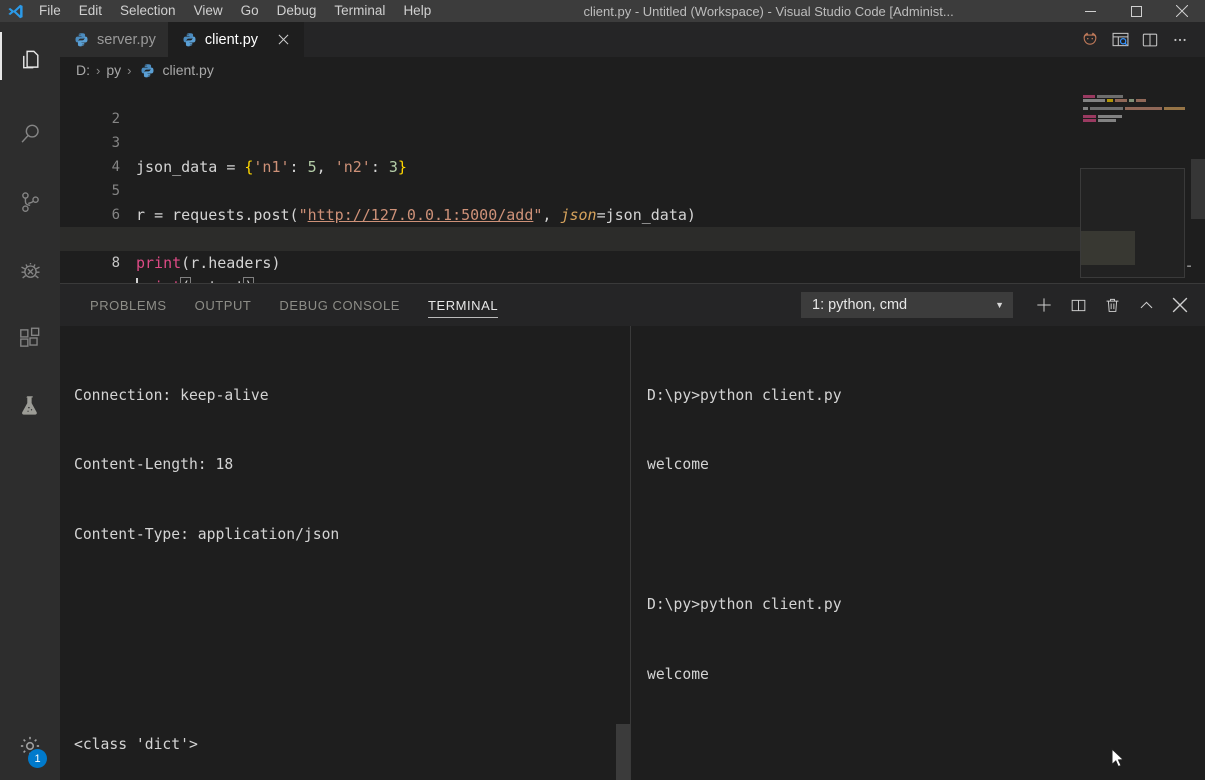 The image size is (1205, 780). Describe the element at coordinates (339, 305) in the screenshot. I see `tab-debug-console: DEBUG CONSOLE` at that location.